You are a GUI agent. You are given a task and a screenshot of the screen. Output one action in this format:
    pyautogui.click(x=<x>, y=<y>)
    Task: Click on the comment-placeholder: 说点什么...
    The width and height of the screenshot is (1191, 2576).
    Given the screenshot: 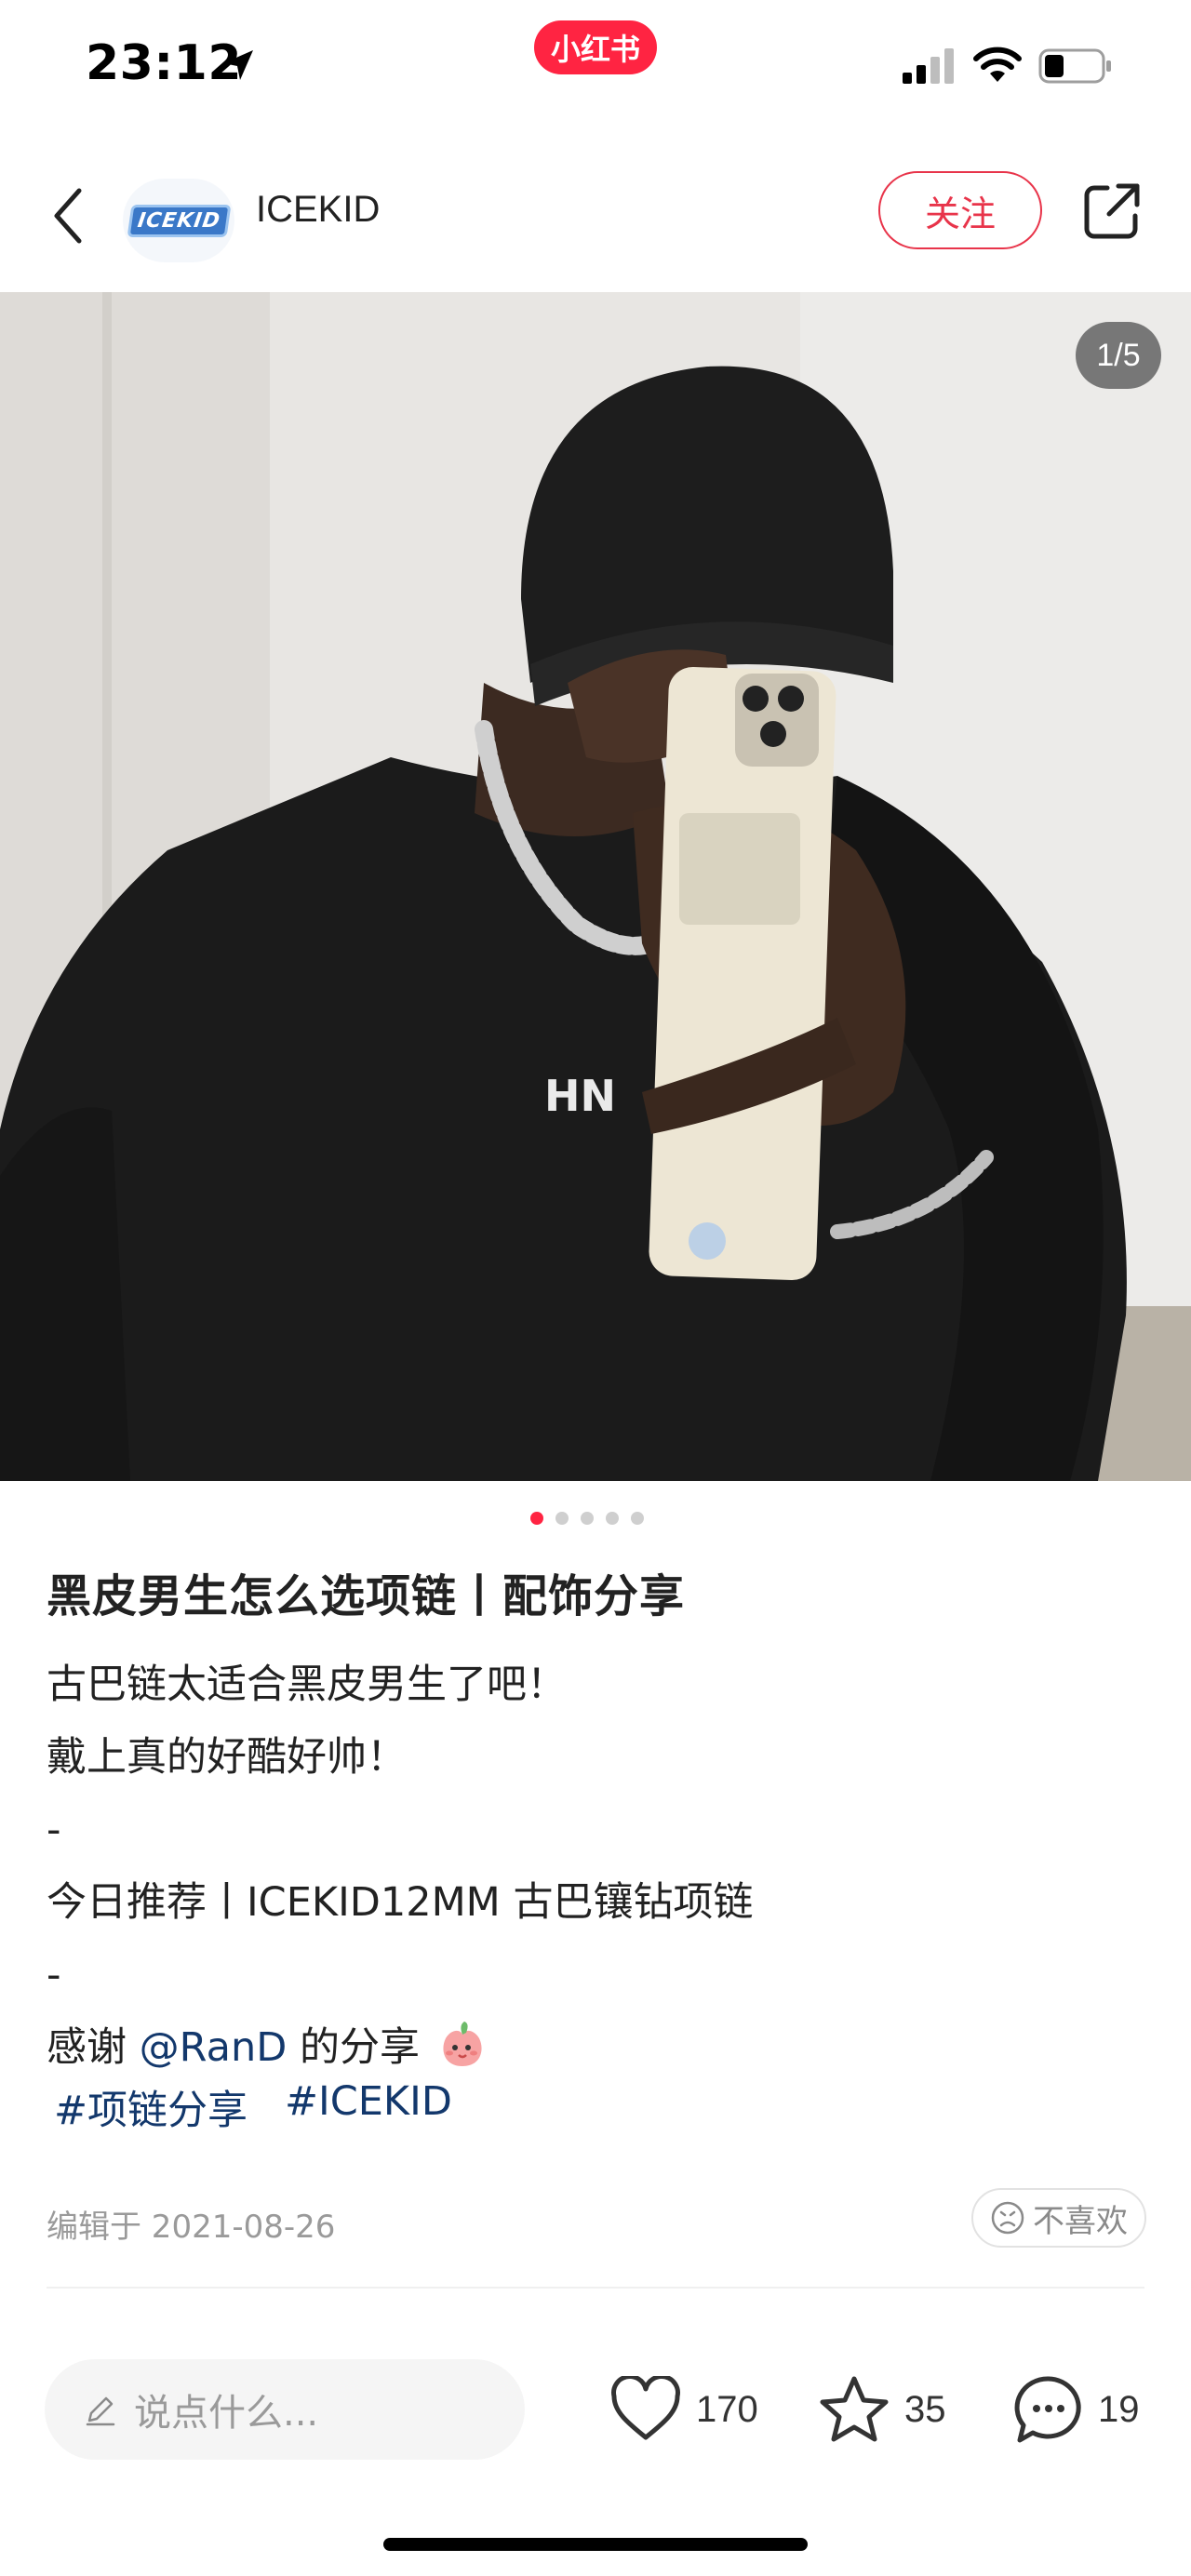 What is the action you would take?
    pyautogui.click(x=226, y=2413)
    